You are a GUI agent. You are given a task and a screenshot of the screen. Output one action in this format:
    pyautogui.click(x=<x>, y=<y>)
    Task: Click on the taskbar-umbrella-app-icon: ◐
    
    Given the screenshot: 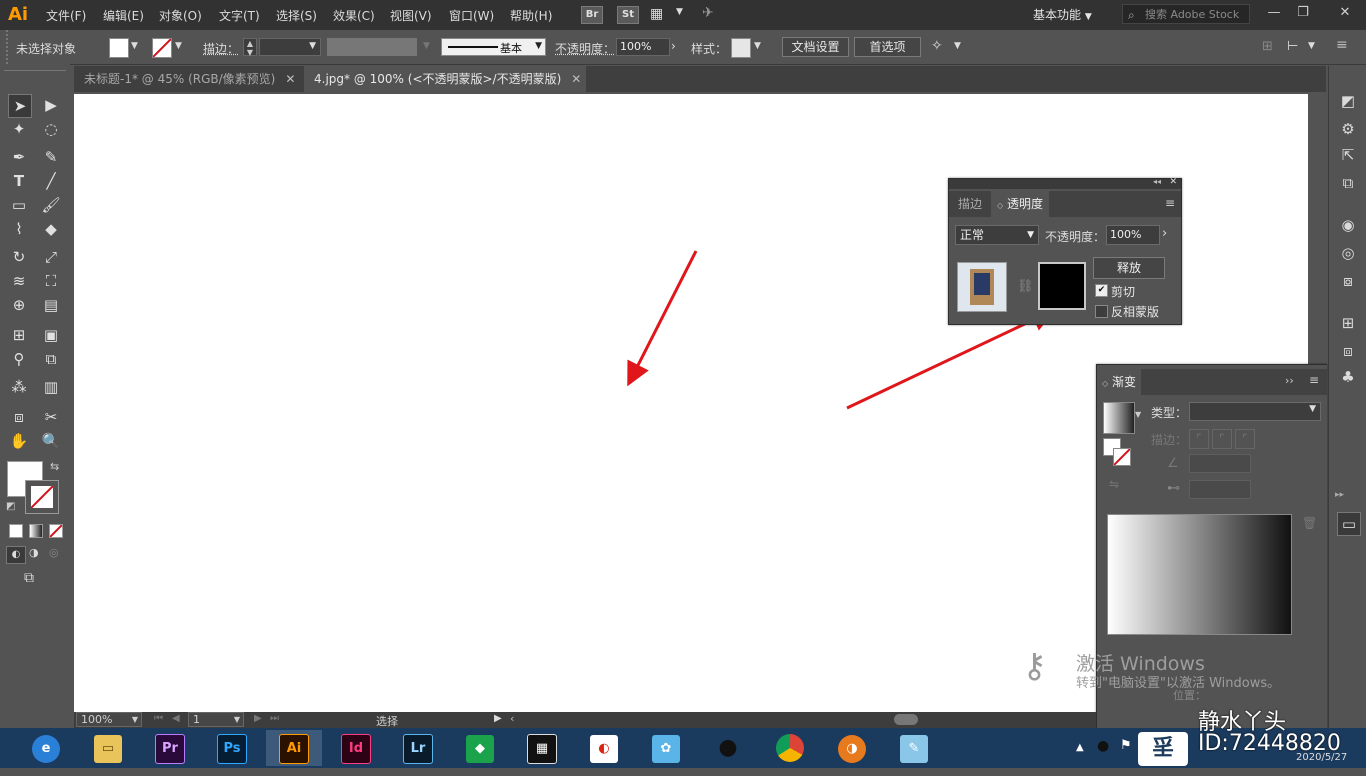 What is the action you would take?
    pyautogui.click(x=604, y=748)
    